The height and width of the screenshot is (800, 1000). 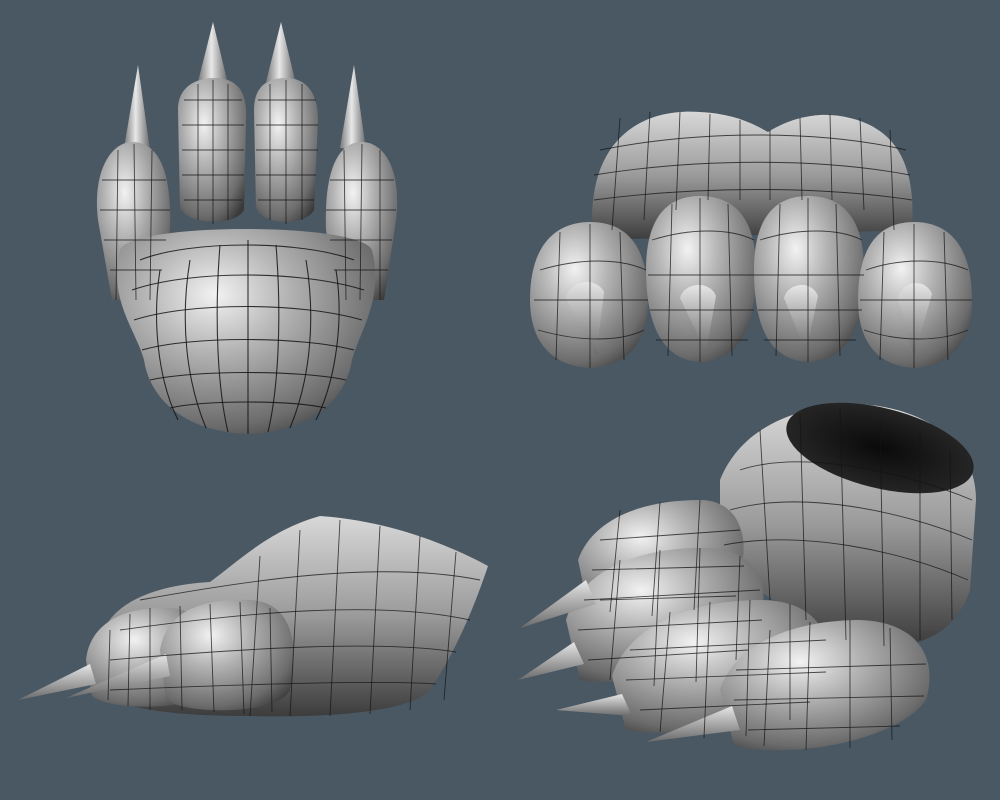 What do you see at coordinates (253, 616) in the screenshot?
I see `paw-side-view` at bounding box center [253, 616].